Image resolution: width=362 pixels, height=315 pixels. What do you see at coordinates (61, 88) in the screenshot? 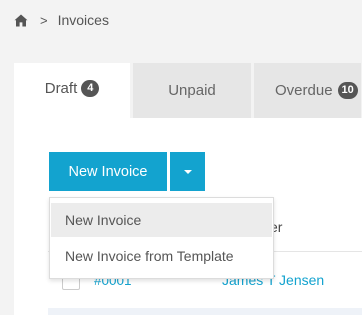
I see `tab-draft-label: Draft` at bounding box center [61, 88].